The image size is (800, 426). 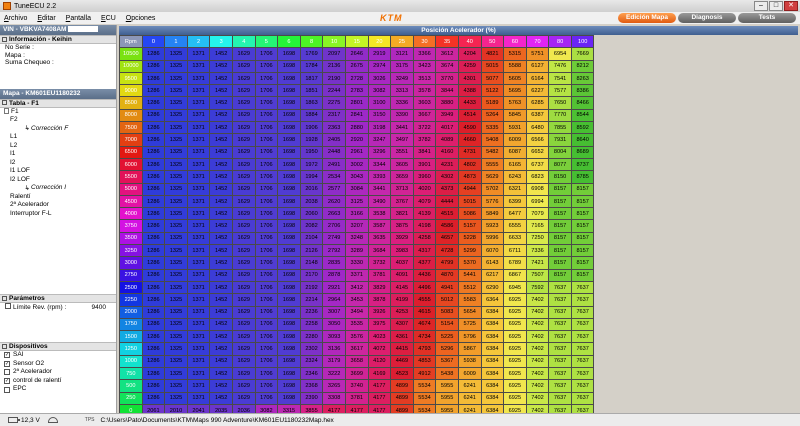 I want to click on map-cell: 8592, so click(x=582, y=128).